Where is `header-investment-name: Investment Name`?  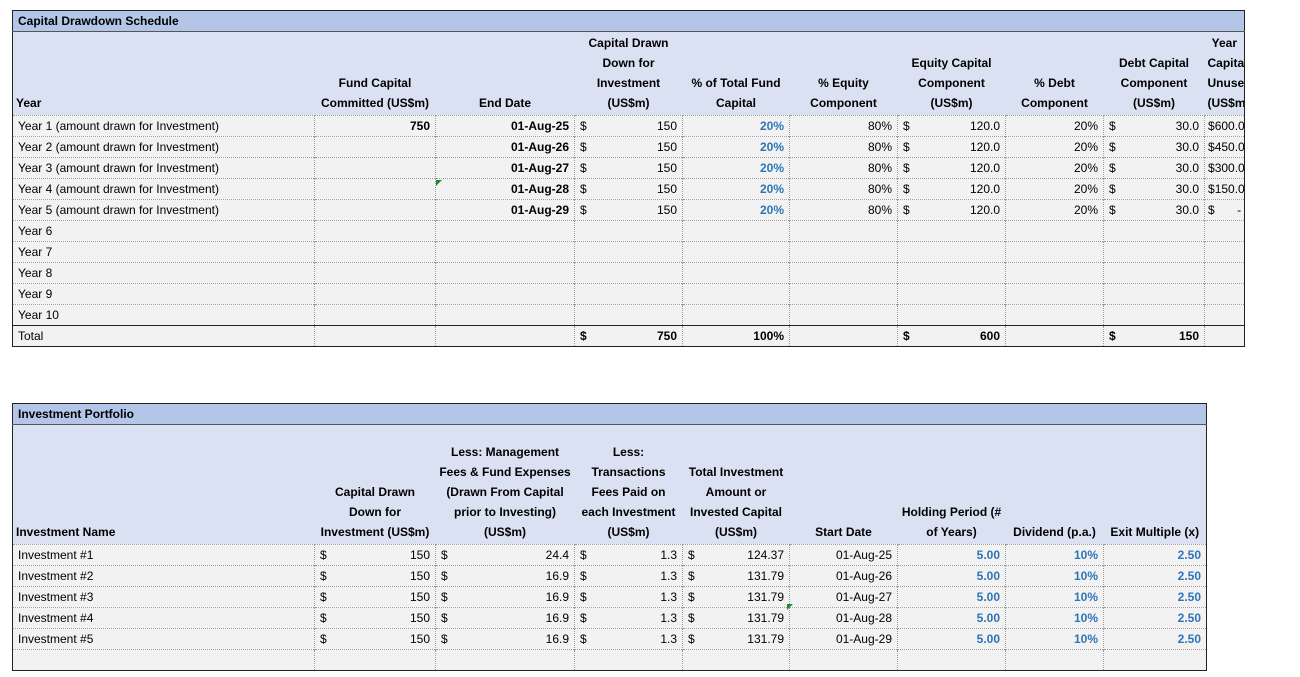
header-investment-name: Investment Name is located at coordinates (163, 484).